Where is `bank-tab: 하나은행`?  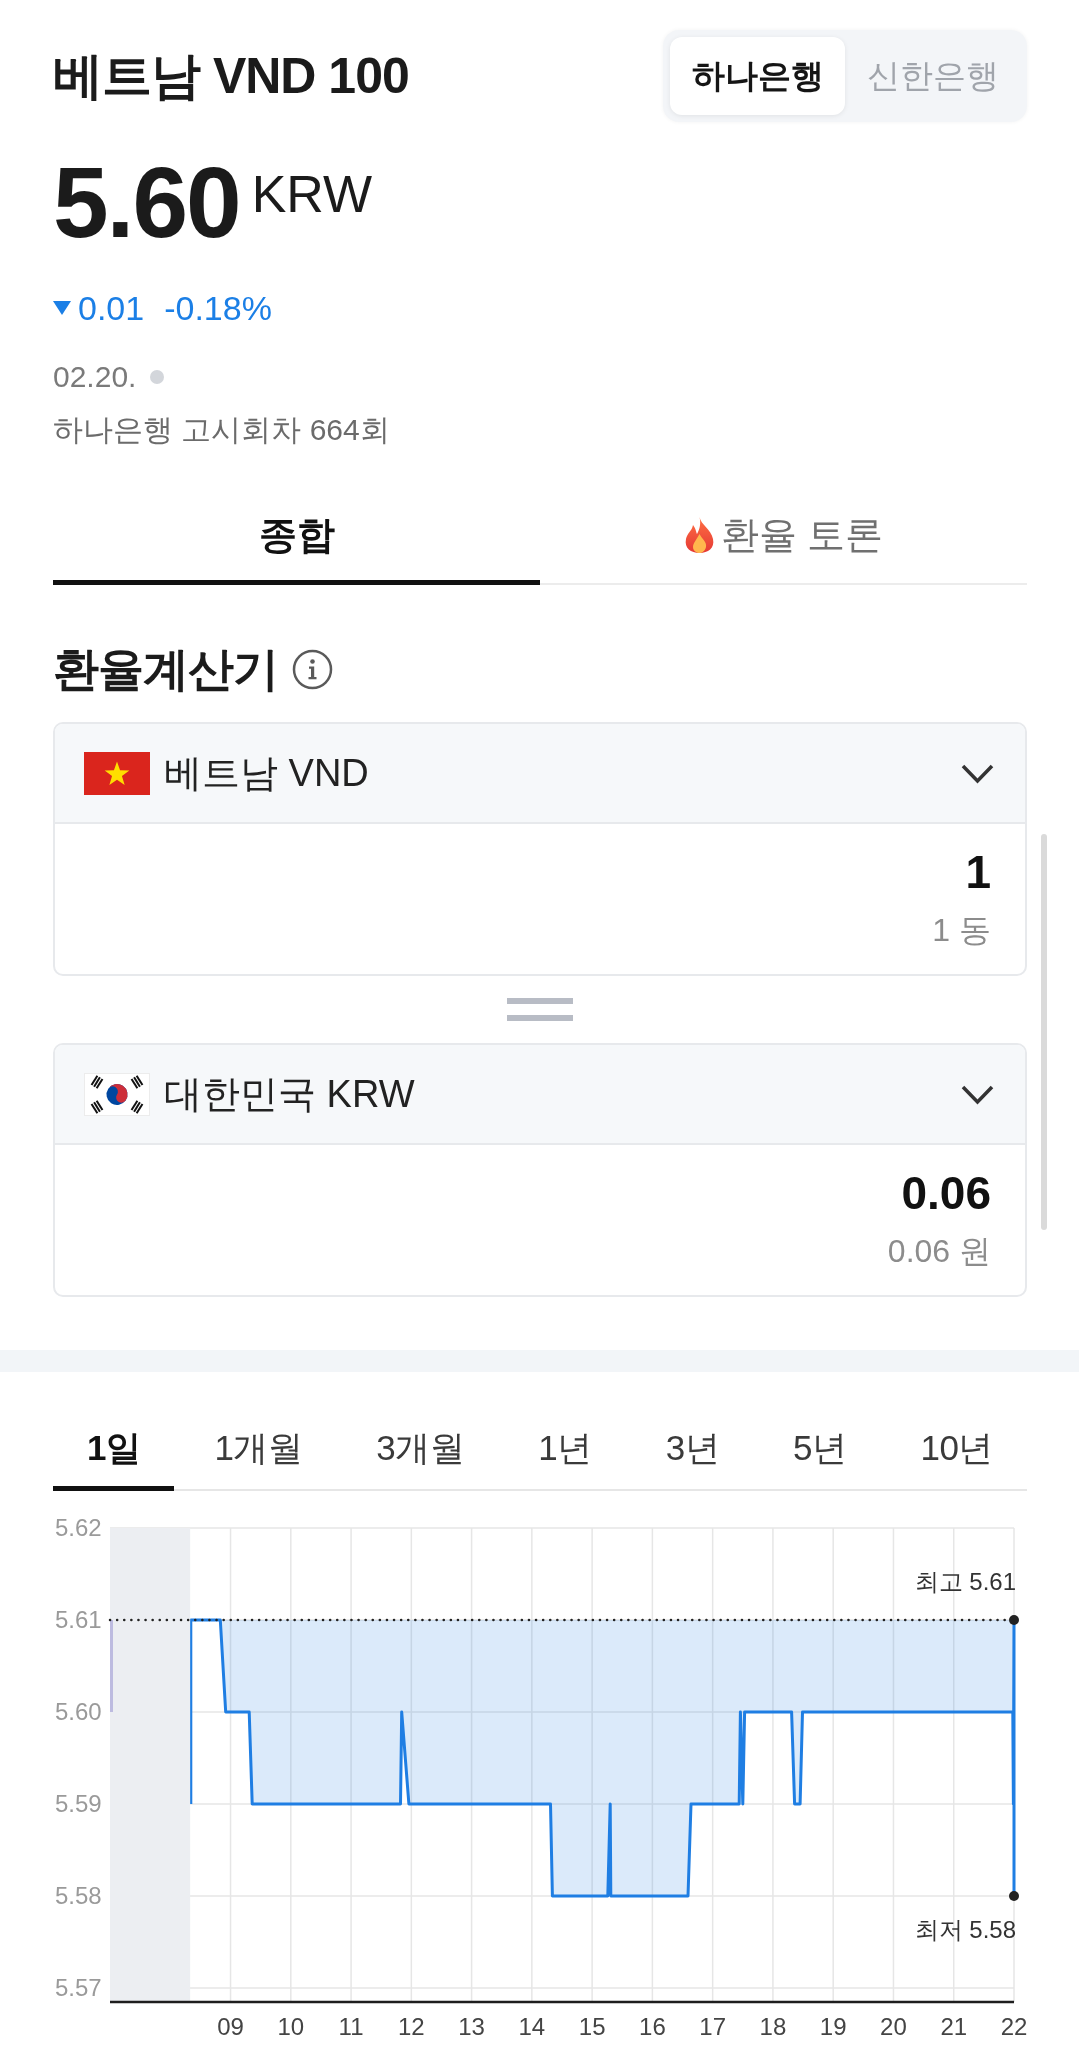
bank-tab: 하나은행 is located at coordinates (757, 76).